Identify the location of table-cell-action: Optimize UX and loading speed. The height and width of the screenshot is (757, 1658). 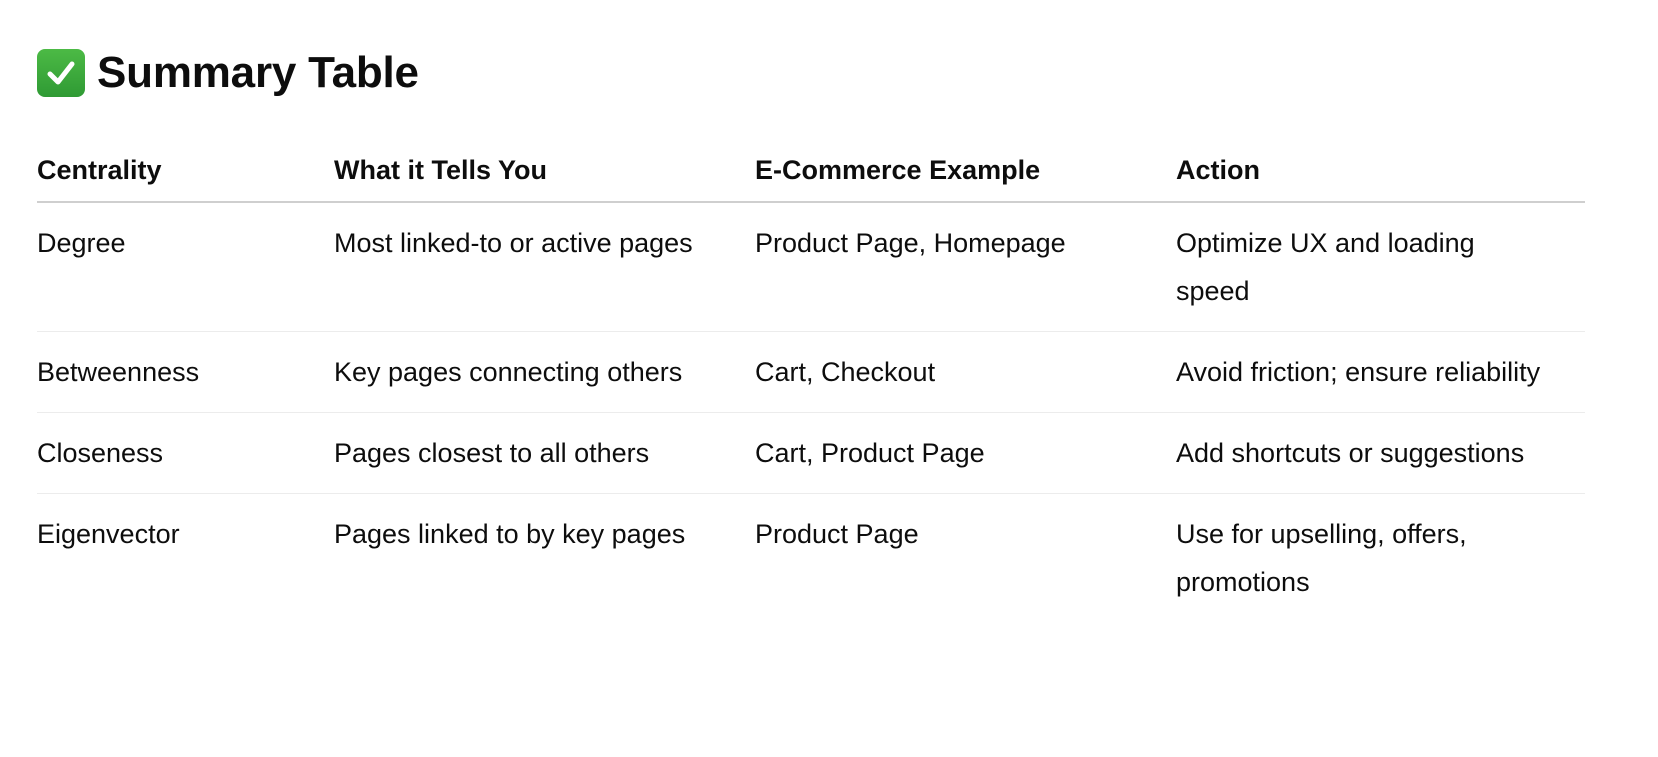
(1380, 267).